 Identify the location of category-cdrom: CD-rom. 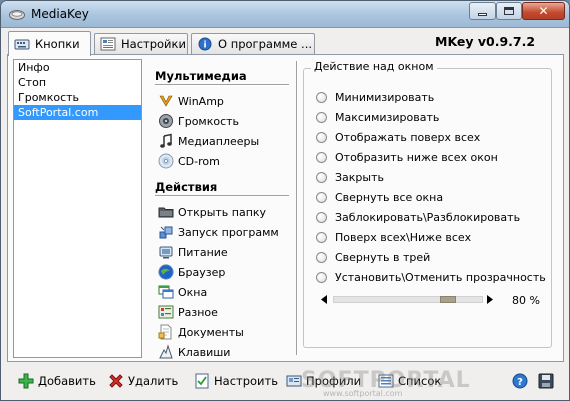
(189, 161).